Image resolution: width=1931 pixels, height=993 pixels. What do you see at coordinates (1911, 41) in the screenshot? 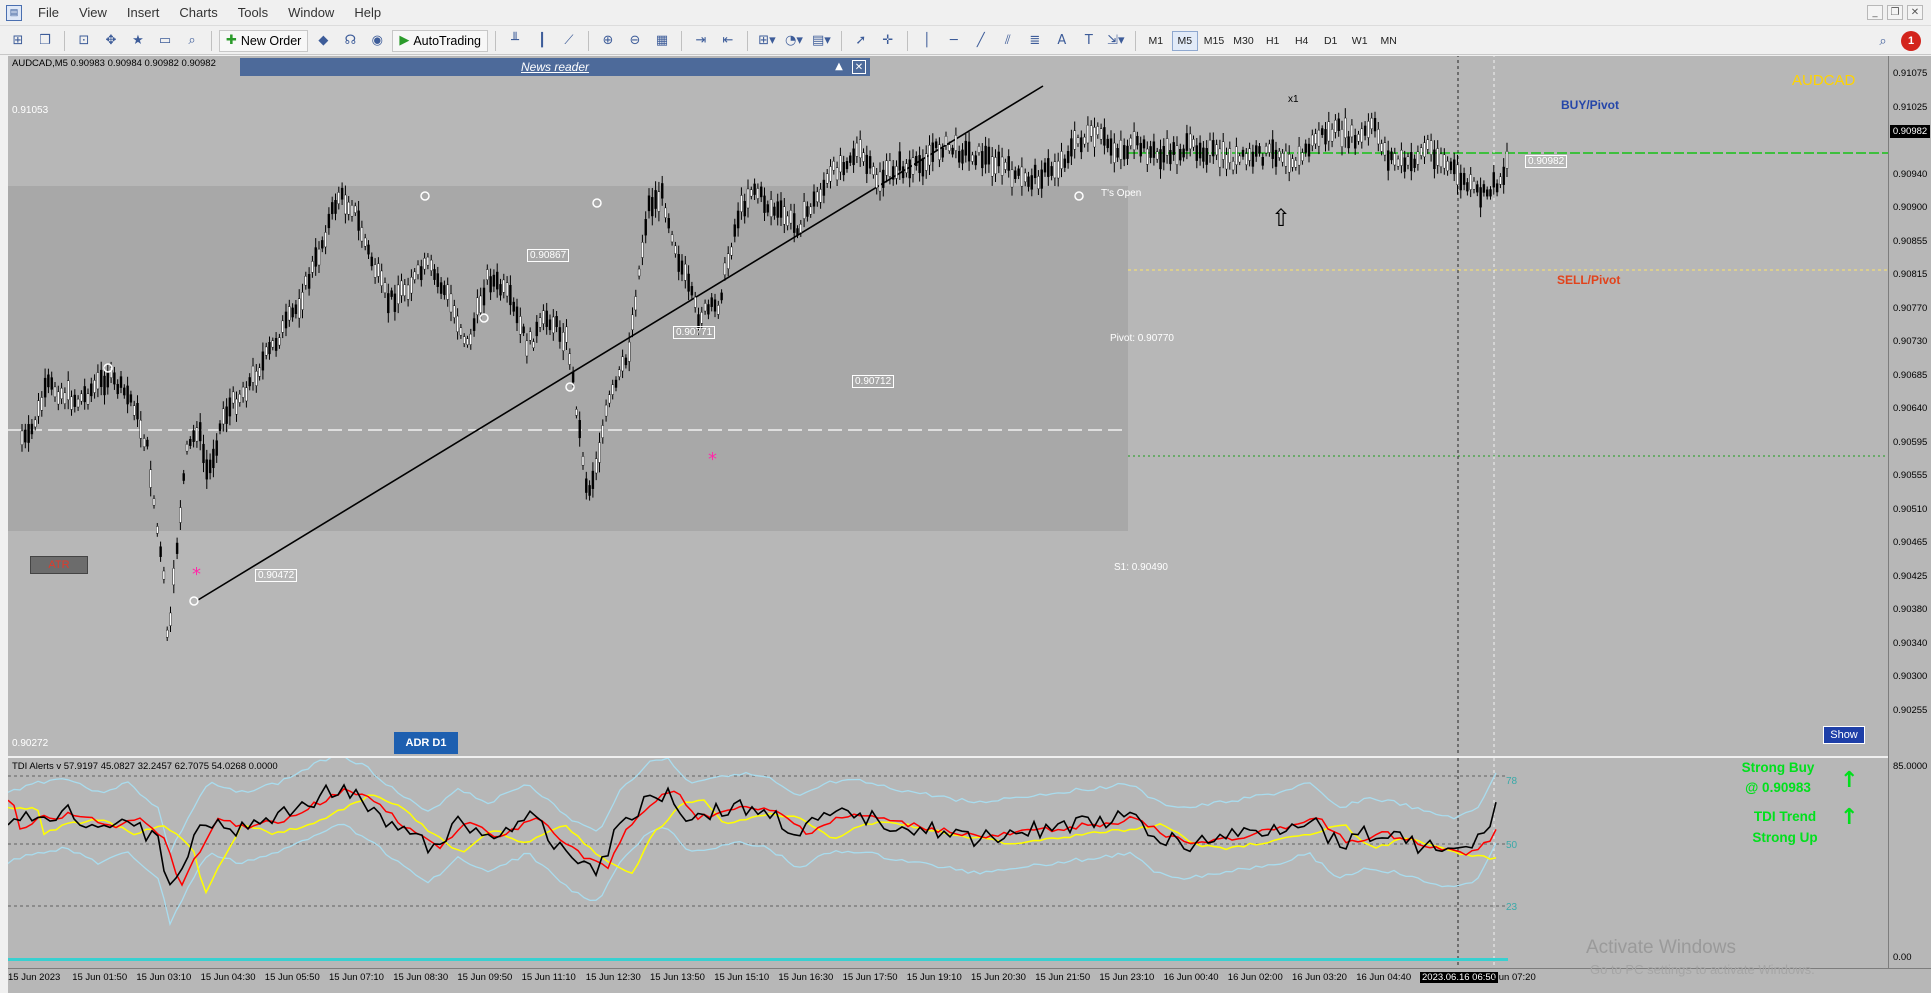
I see `notification-badge: 1` at bounding box center [1911, 41].